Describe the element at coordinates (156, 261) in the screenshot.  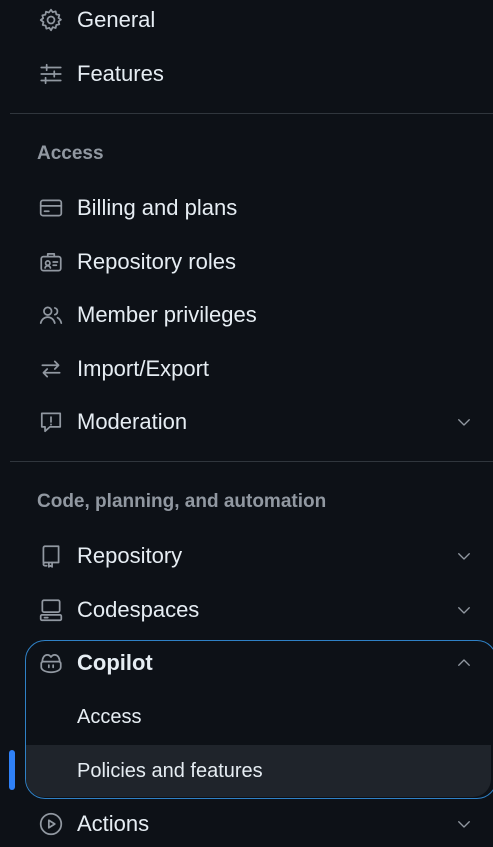
I see `sidebar-item-label: Repository roles` at that location.